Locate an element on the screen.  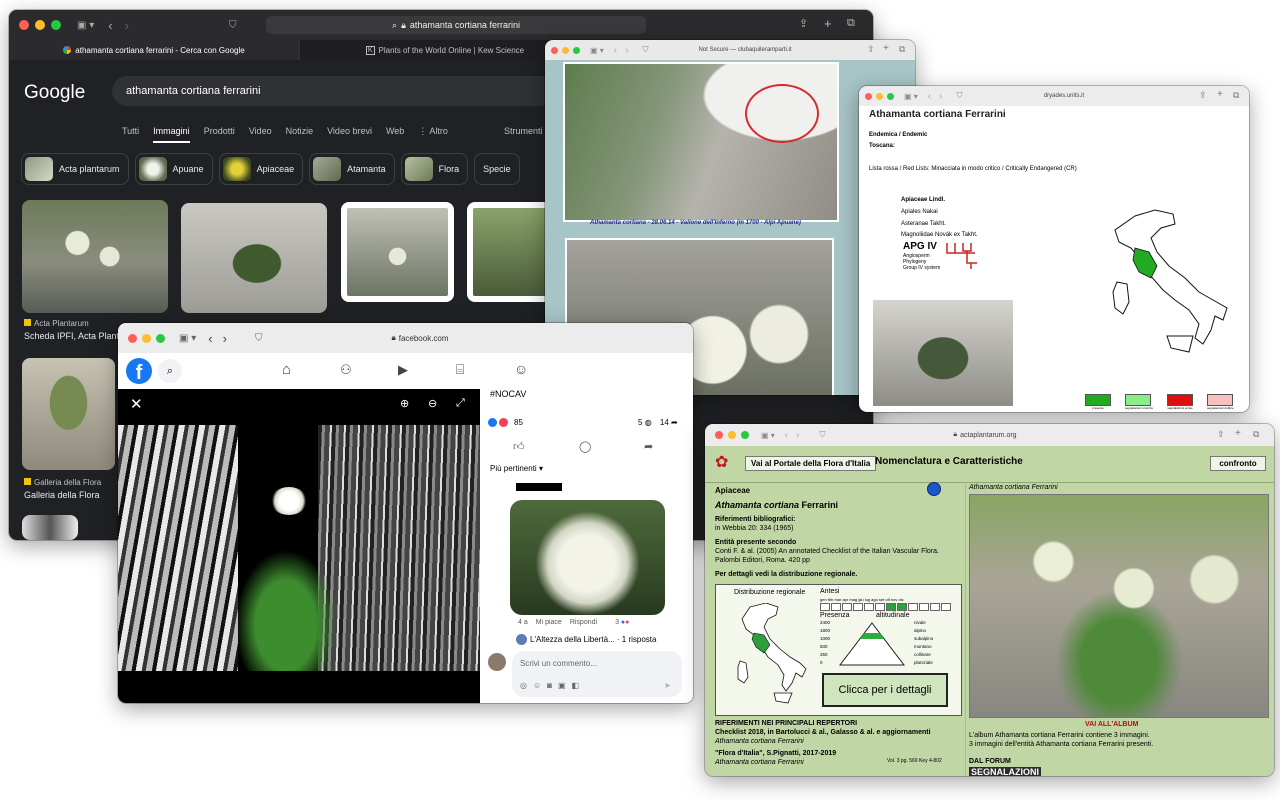
nav-notizie: Notizie is located at coordinates (300, 134).